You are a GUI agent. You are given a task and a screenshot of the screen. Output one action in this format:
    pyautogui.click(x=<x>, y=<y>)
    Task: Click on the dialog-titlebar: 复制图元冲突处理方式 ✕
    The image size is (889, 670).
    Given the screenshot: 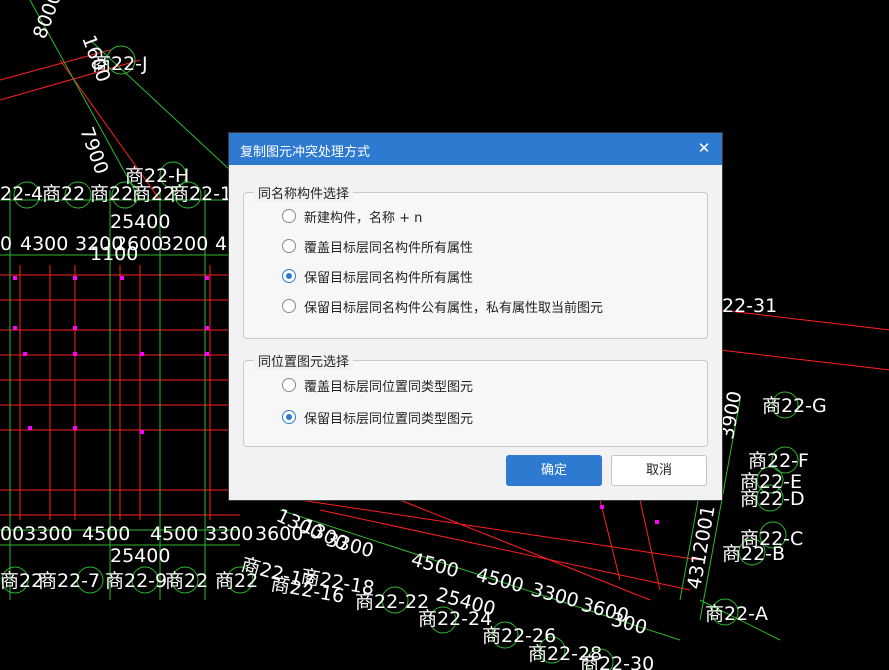 What is the action you would take?
    pyautogui.click(x=475, y=149)
    